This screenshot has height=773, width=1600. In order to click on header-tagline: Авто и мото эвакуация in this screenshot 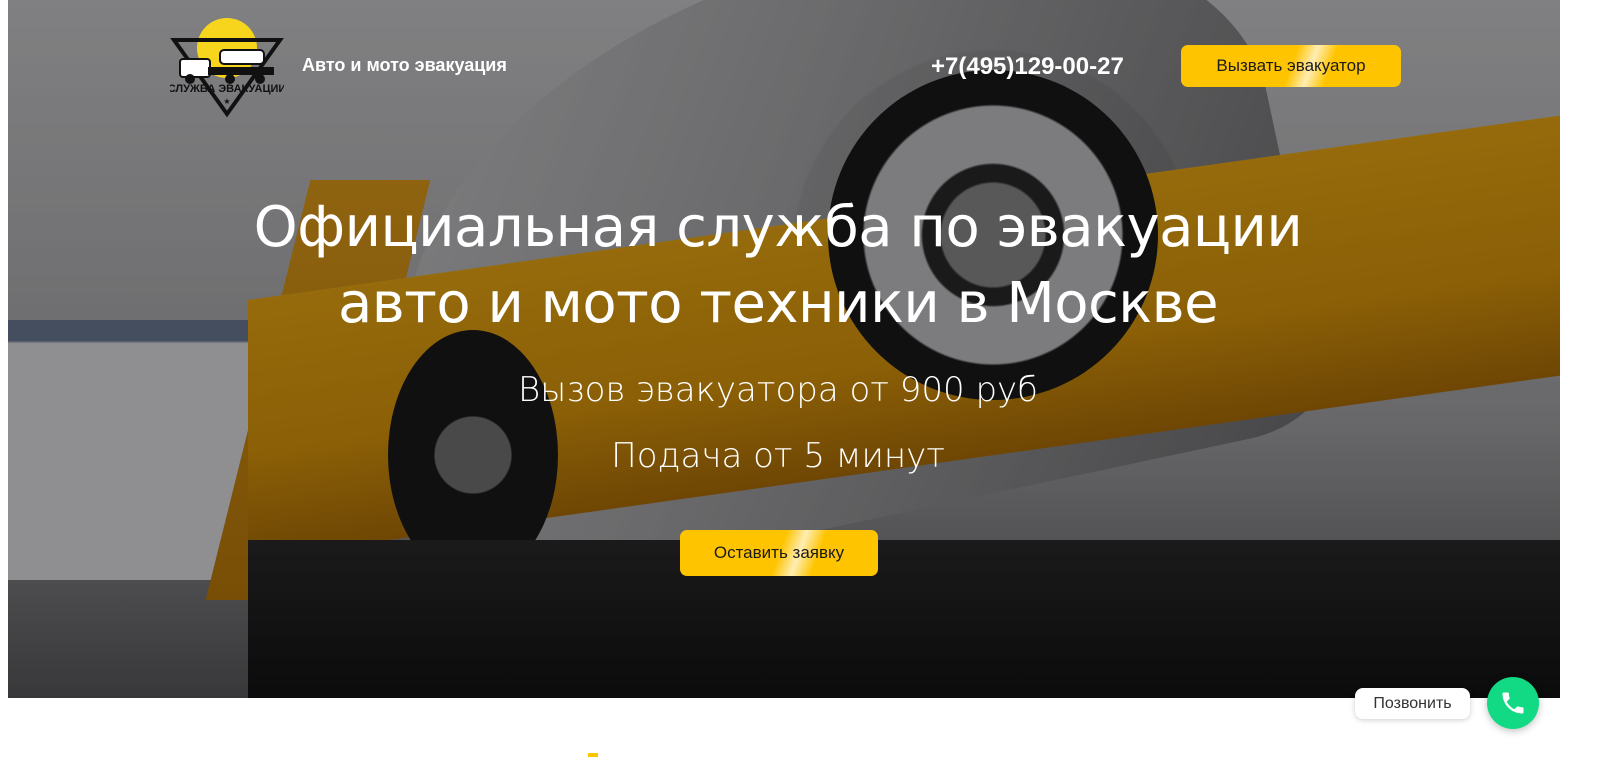, I will do `click(404, 65)`.